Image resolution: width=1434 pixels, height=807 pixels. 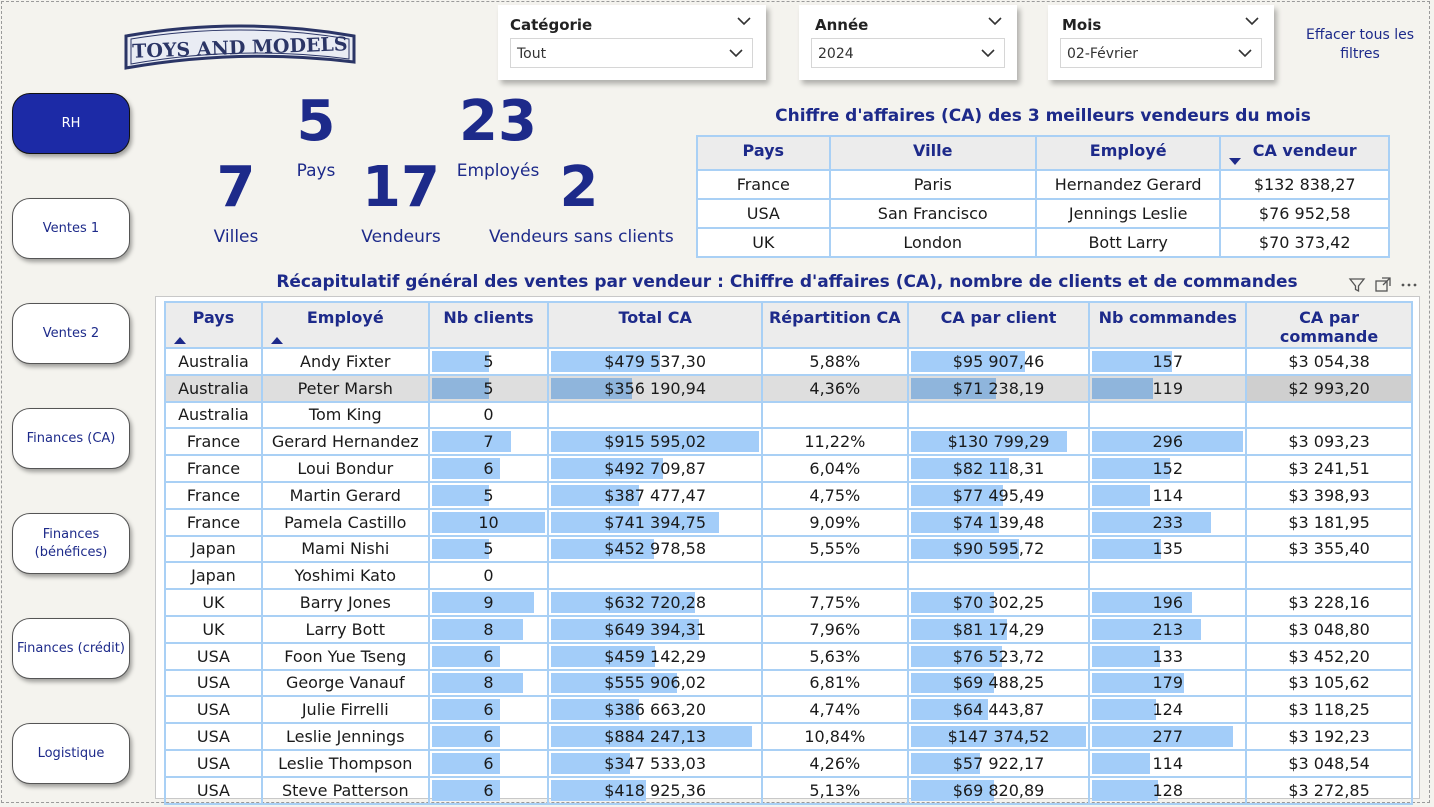 I want to click on summary-cell-text: $57 922,17, so click(x=998, y=763).